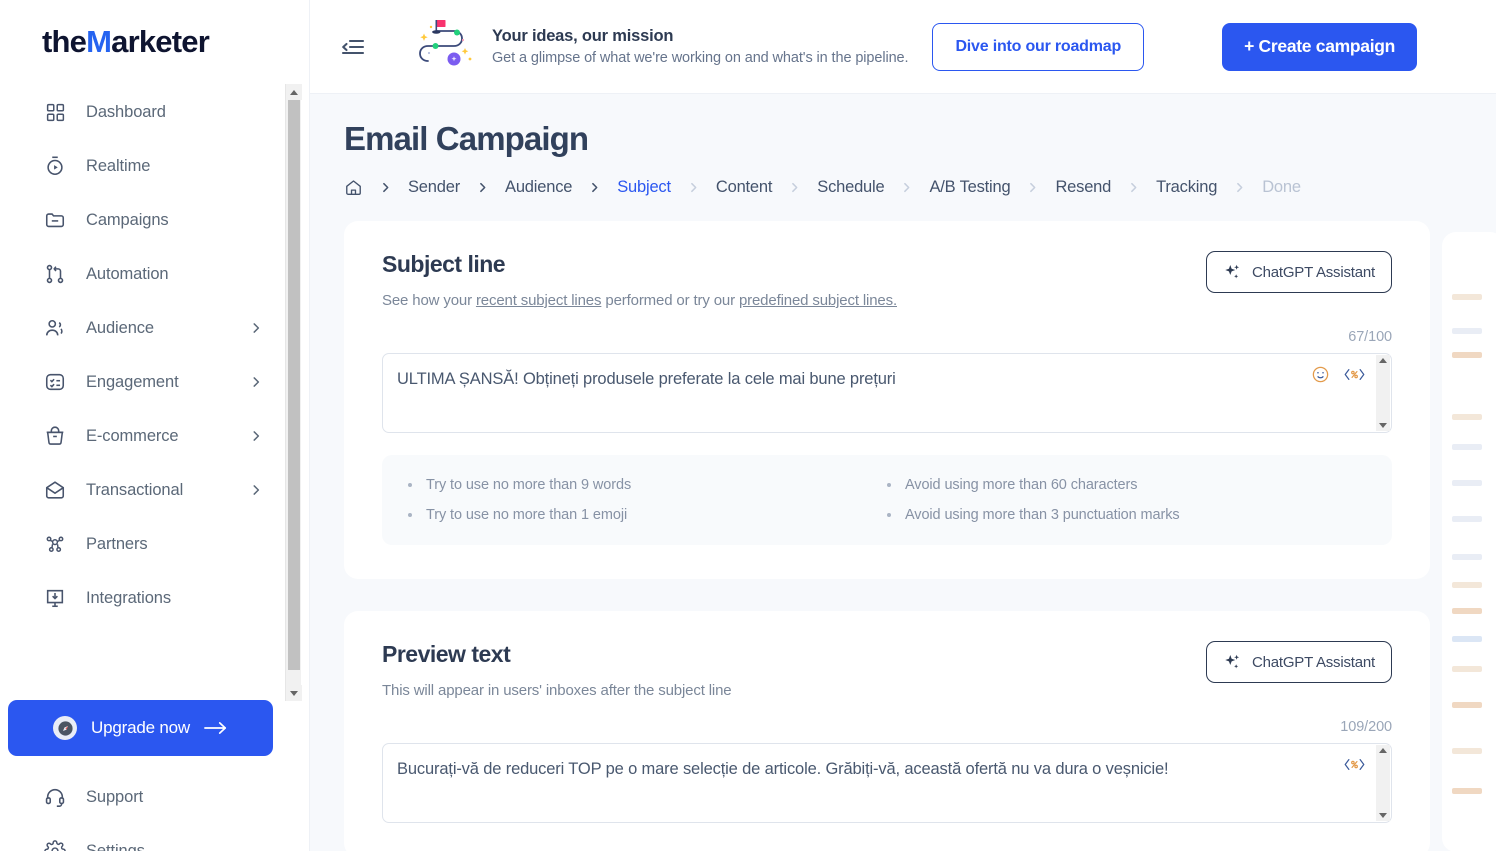 This screenshot has width=1496, height=851. I want to click on side-panel-peek, so click(1469, 541).